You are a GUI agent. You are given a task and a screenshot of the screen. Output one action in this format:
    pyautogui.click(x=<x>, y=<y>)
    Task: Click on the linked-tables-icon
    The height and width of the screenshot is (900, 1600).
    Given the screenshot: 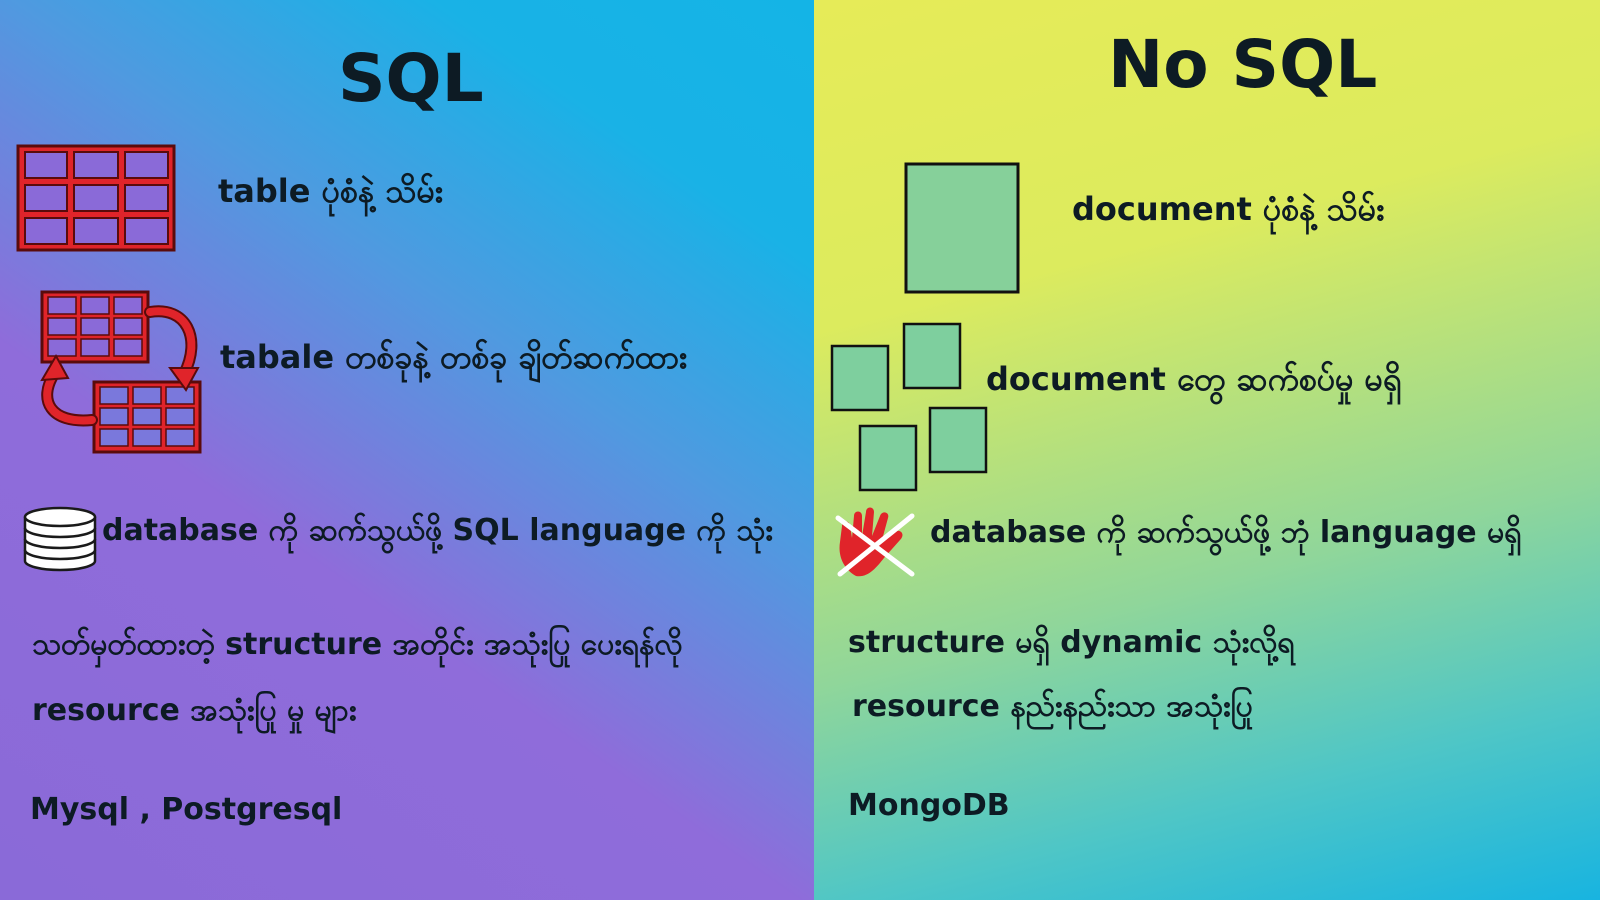 What is the action you would take?
    pyautogui.click(x=121, y=372)
    